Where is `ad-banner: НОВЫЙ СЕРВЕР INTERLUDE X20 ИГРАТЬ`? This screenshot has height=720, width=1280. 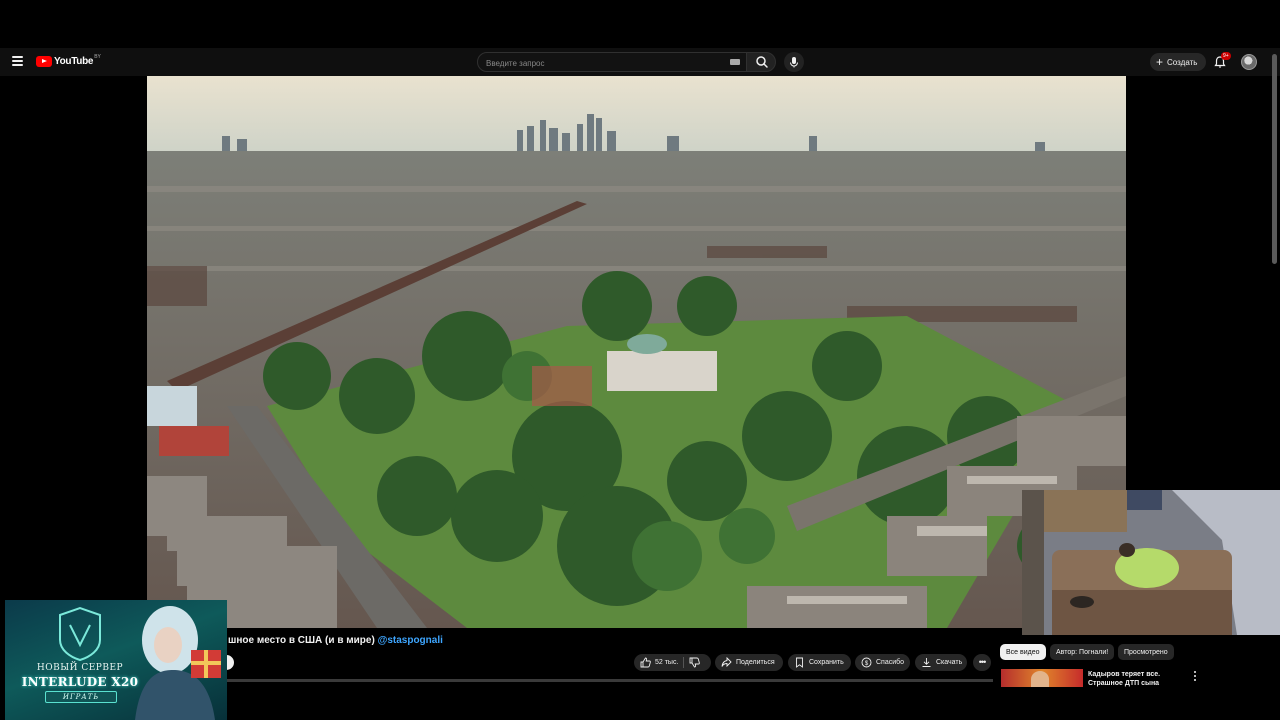 ad-banner: НОВЫЙ СЕРВЕР INTERLUDE X20 ИГРАТЬ is located at coordinates (116, 660).